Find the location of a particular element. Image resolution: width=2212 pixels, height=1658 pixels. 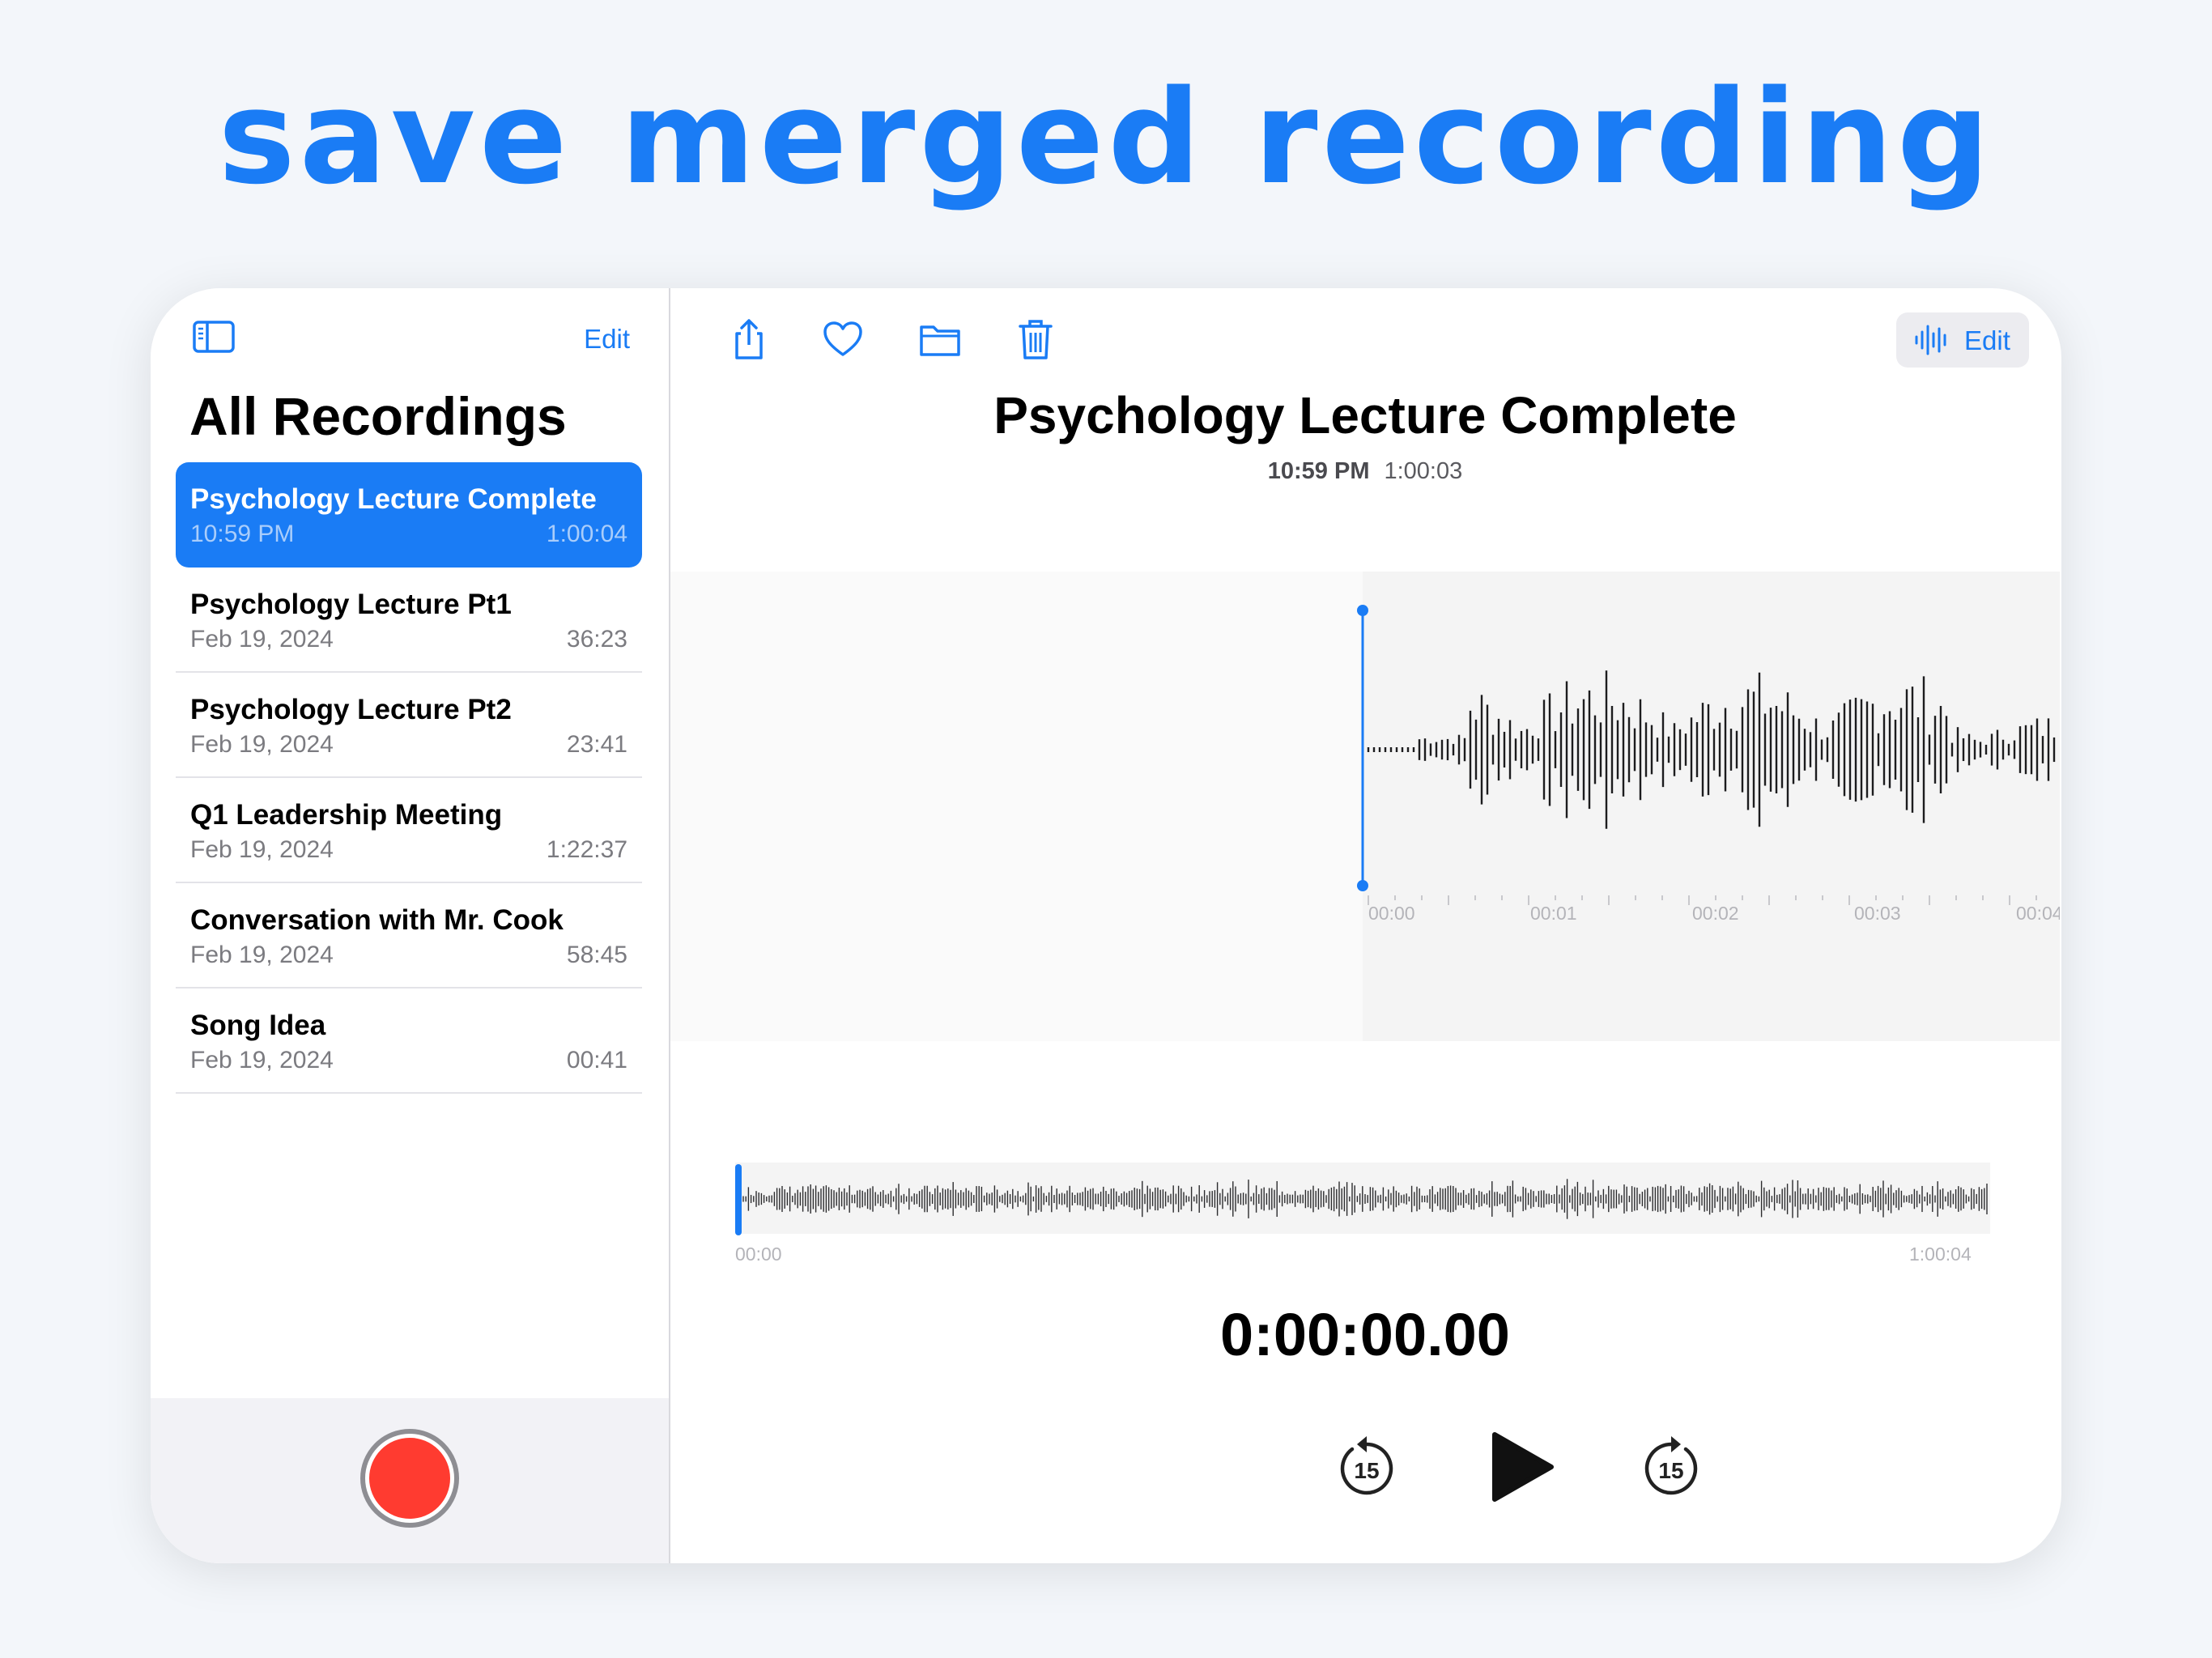

timeline-tick-label: 00:01 is located at coordinates (1554, 913).